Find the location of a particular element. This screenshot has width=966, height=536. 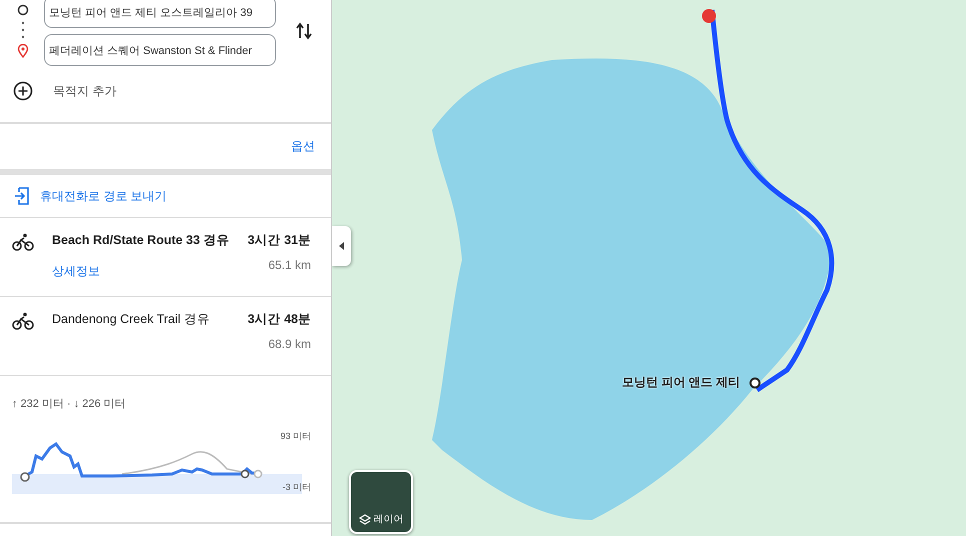

swap-arrows-icon is located at coordinates (304, 31).